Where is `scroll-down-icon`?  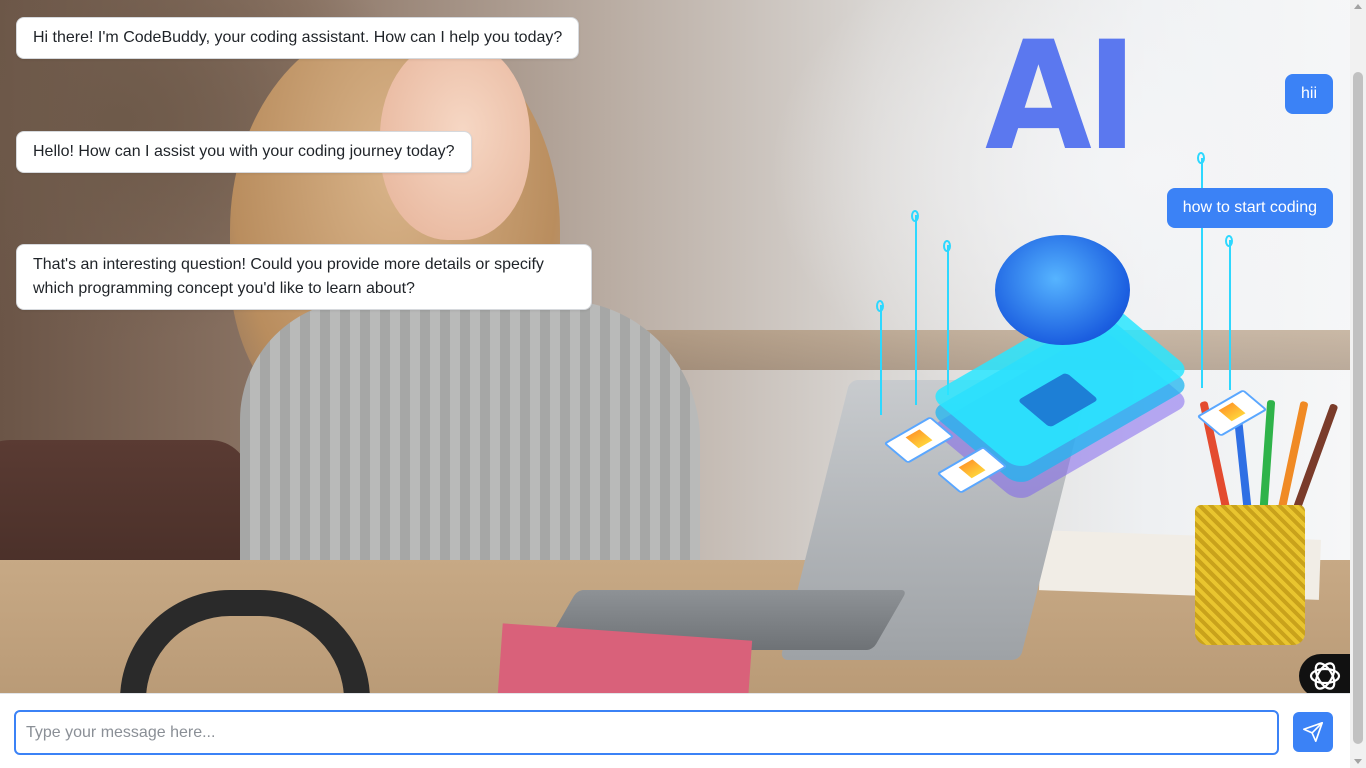
scroll-down-icon is located at coordinates (1358, 761).